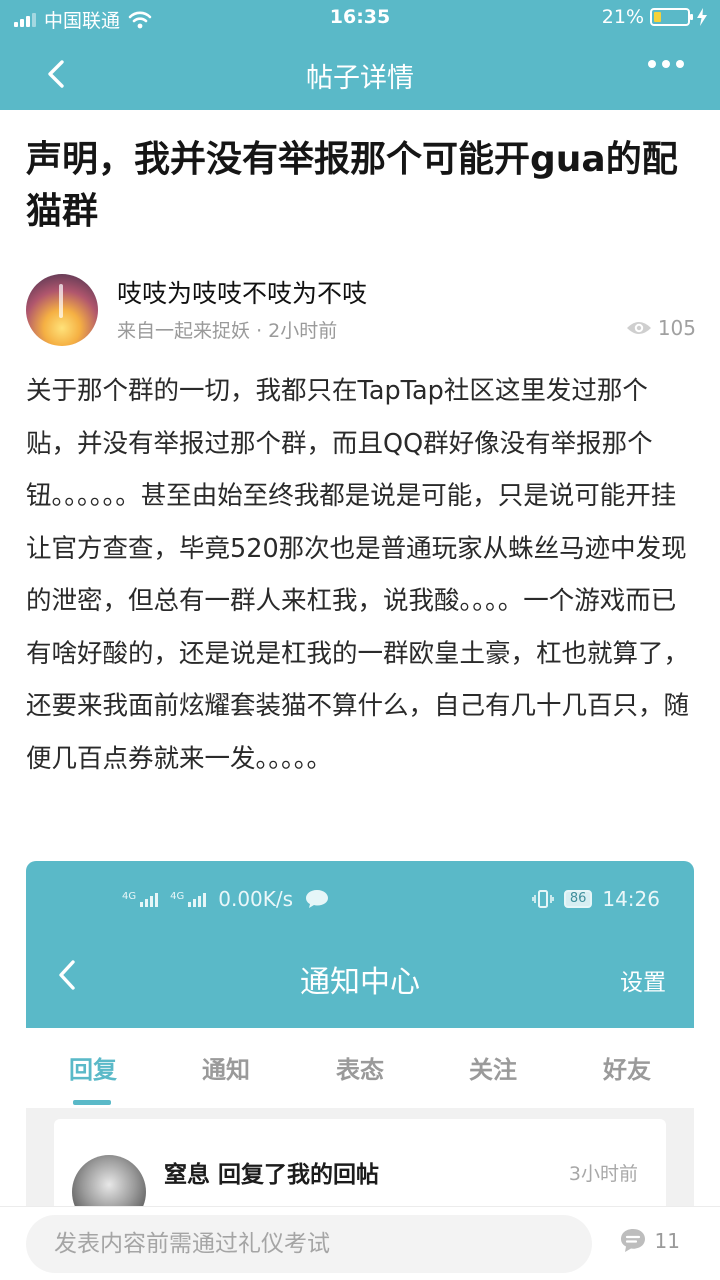 The image size is (720, 1280). I want to click on comment-input: 发表内容前需通过礼仪考试, so click(309, 1244).